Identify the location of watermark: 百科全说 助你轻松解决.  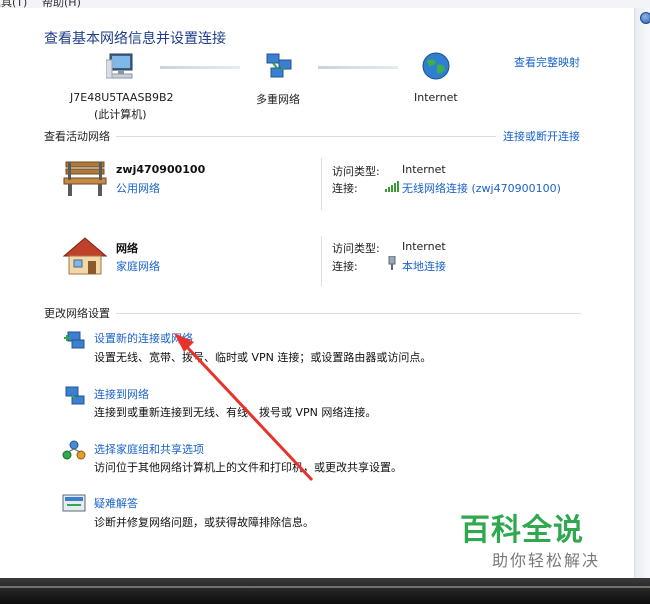
(535, 540).